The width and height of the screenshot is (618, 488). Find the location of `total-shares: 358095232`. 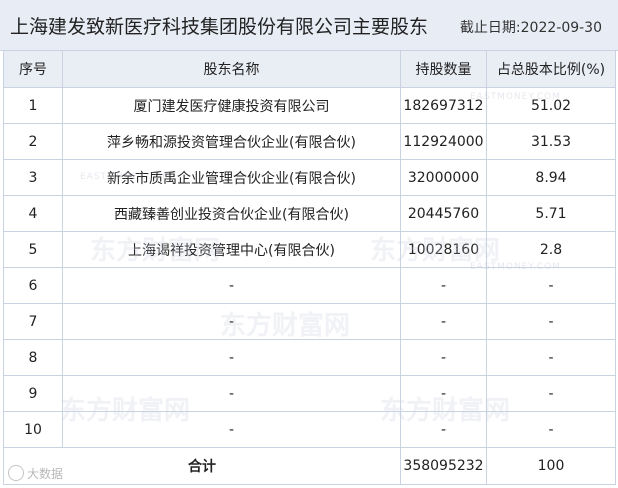

total-shares: 358095232 is located at coordinates (443, 466).